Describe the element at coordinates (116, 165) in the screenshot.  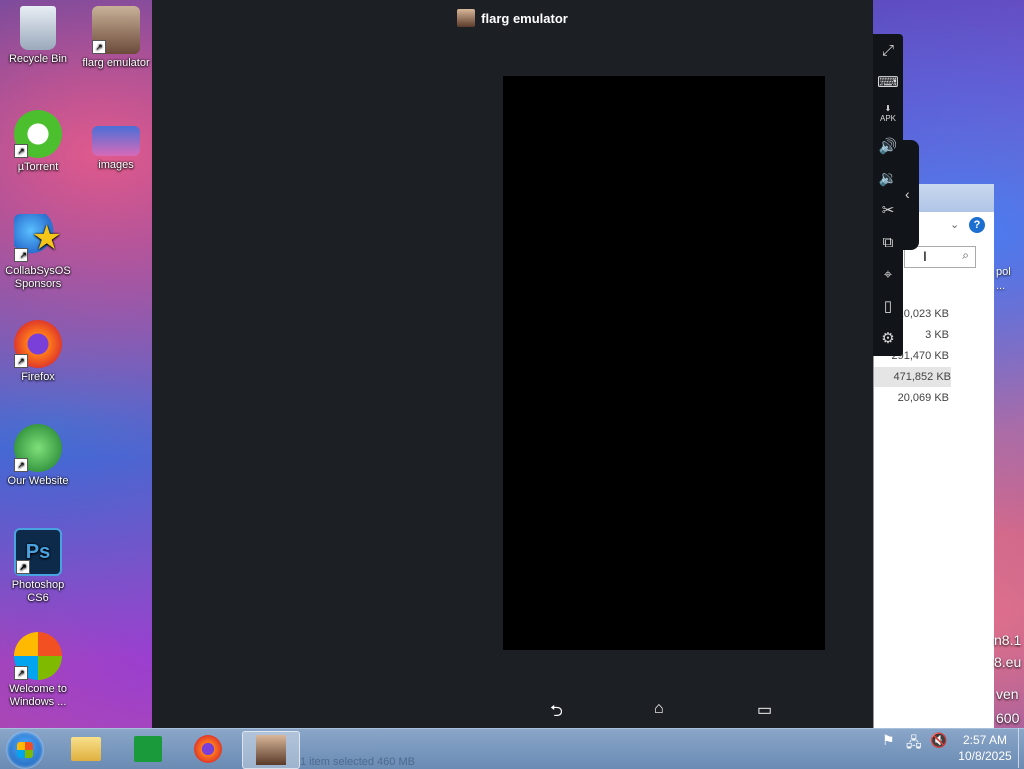
I see `desktop-icon-label: images` at that location.